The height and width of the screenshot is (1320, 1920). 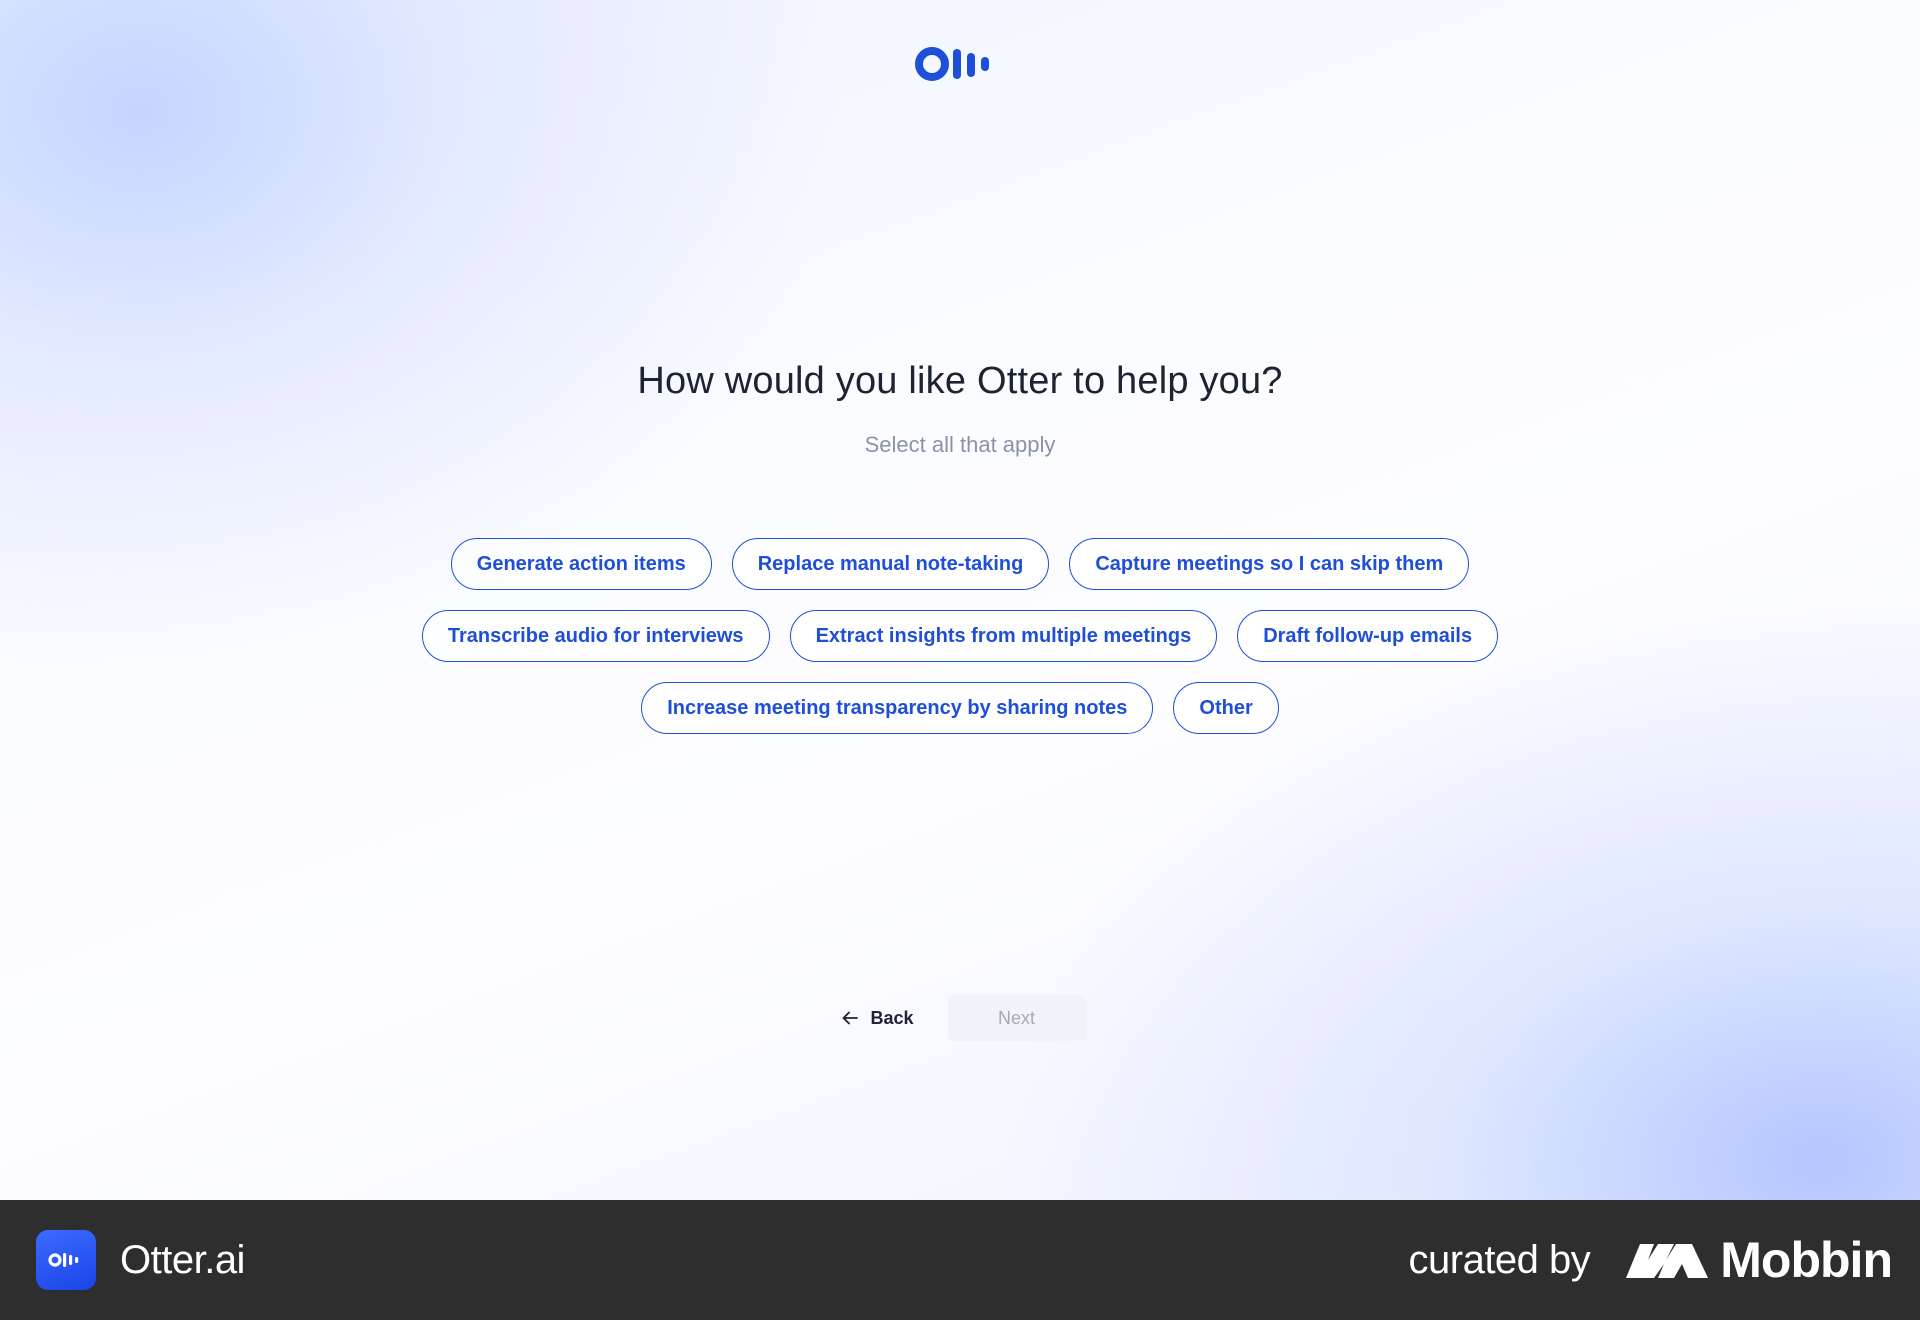 I want to click on step-navigation: Back Next, so click(x=960, y=1018).